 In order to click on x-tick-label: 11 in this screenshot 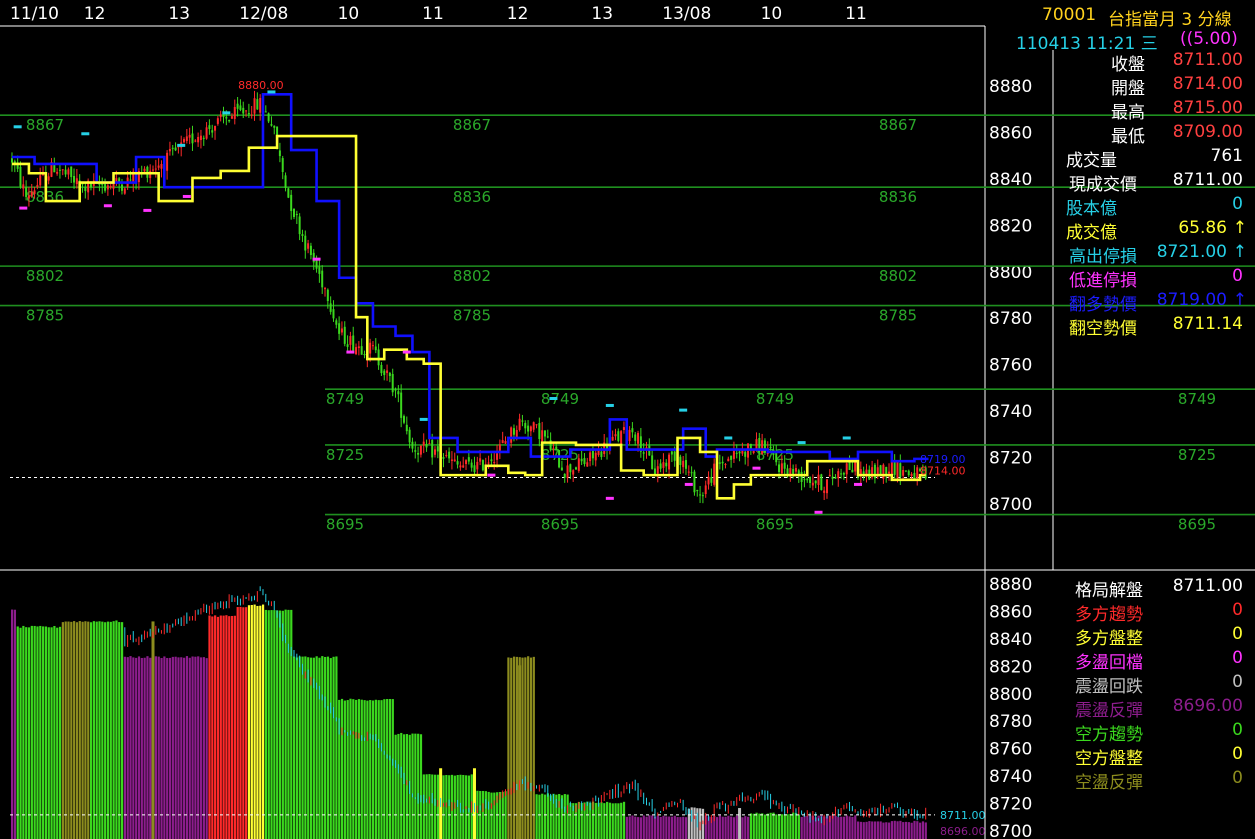, I will do `click(856, 14)`.